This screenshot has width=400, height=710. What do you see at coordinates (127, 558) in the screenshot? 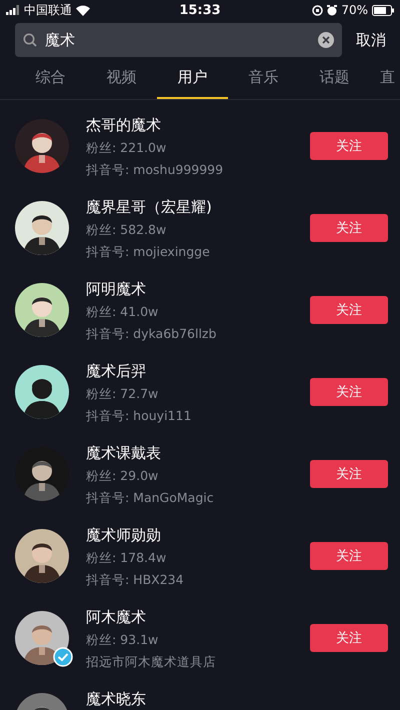
I see `follower-count: 粉丝: 178.4w` at bounding box center [127, 558].